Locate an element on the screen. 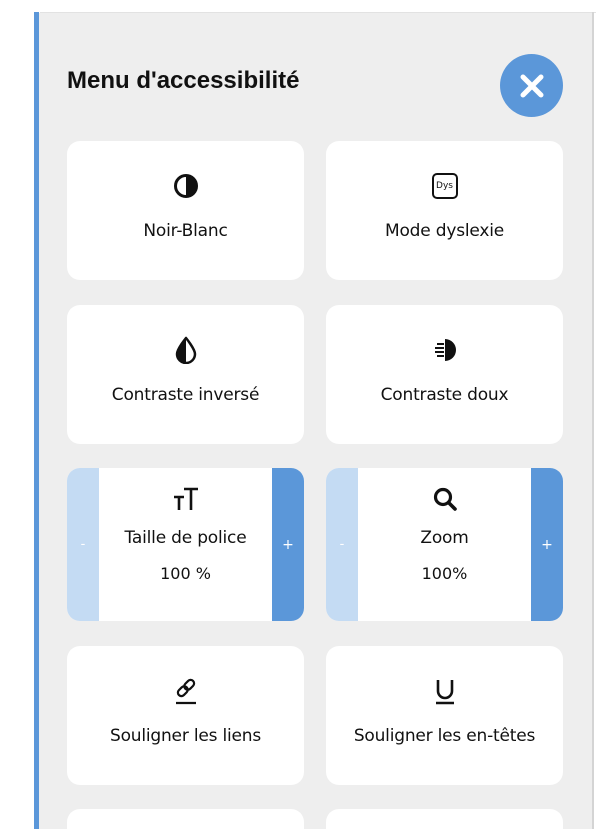 Image resolution: width=596 pixels, height=829 pixels. font-size-increase-button: + is located at coordinates (288, 544).